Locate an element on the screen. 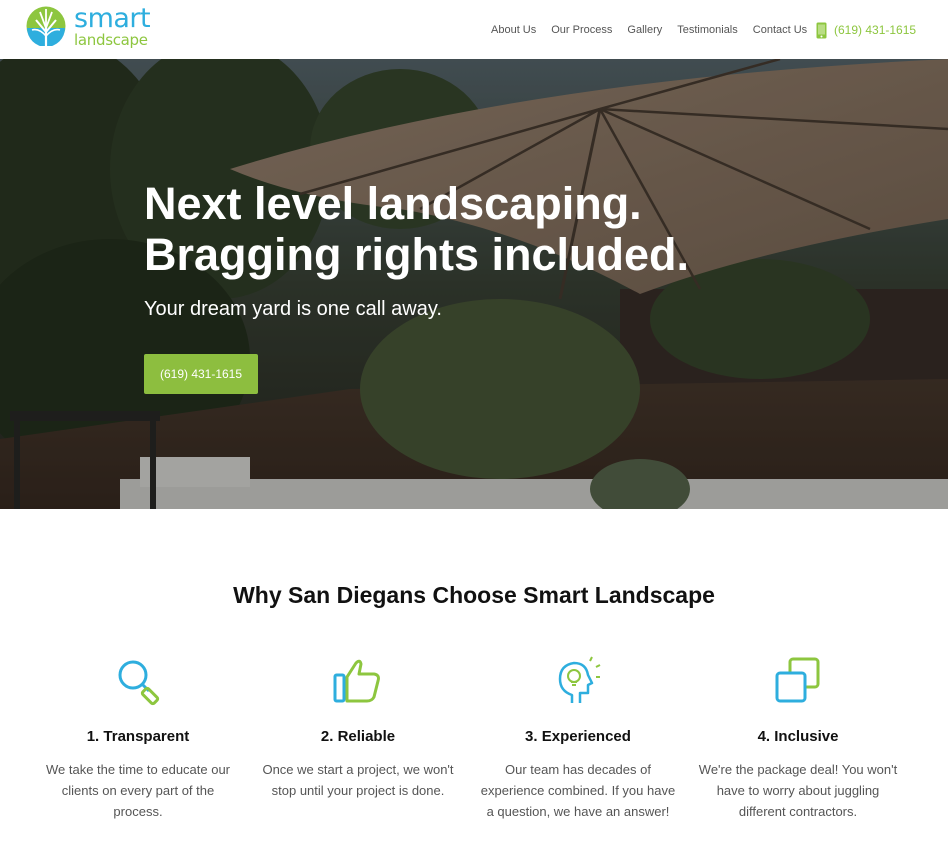 The height and width of the screenshot is (850, 948). logo-text-smart: smart is located at coordinates (112, 18).